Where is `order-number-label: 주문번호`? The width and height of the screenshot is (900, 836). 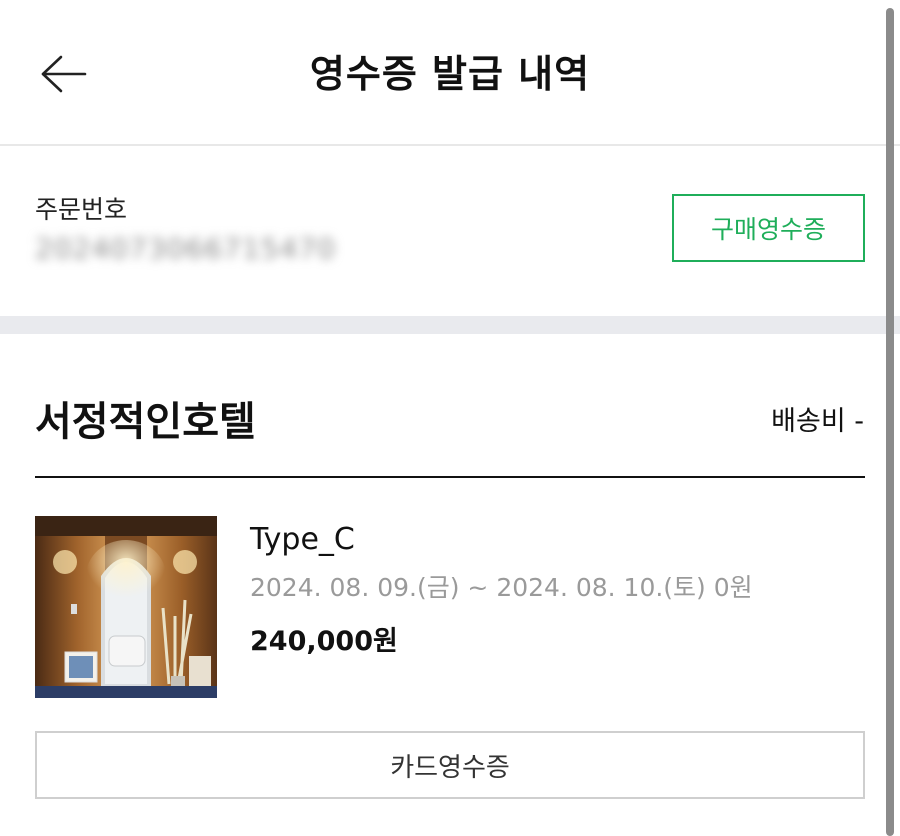 order-number-label: 주문번호 is located at coordinates (81, 209).